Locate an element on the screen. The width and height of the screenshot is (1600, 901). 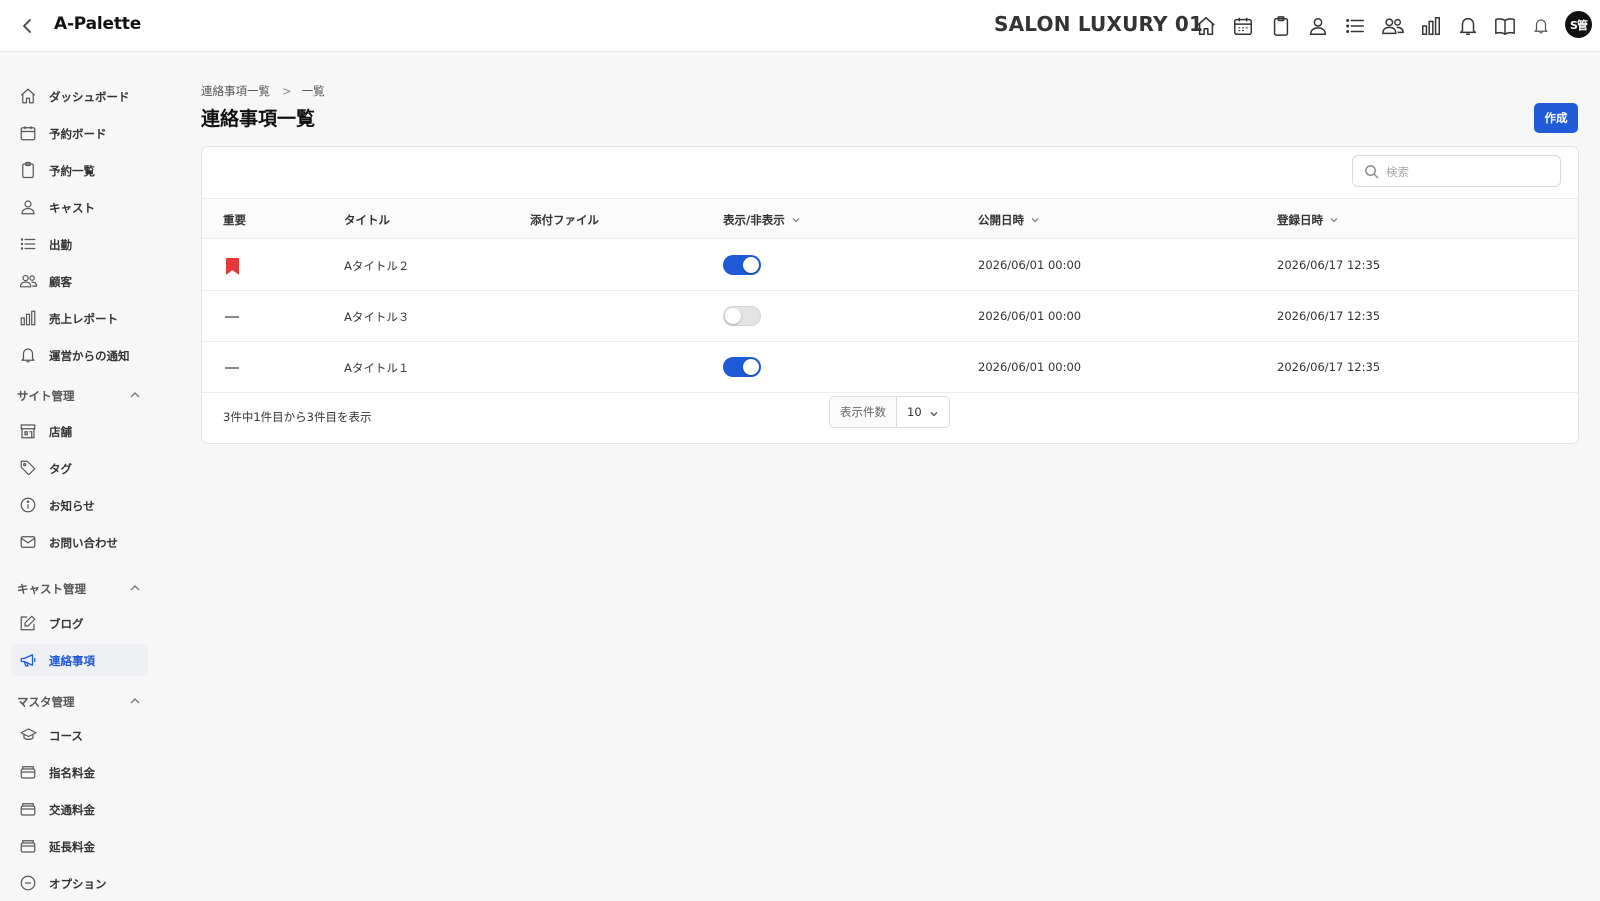
search-input is located at coordinates (1468, 172).